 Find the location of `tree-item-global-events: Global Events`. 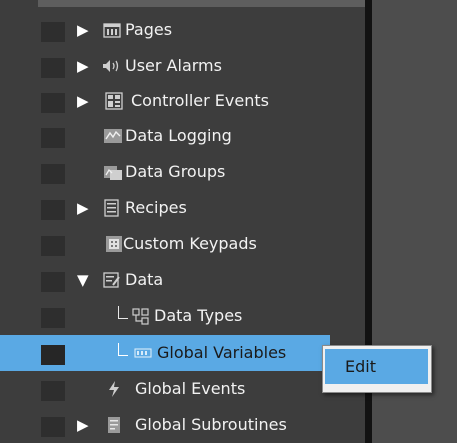

tree-item-global-events: Global Events is located at coordinates (182, 389).